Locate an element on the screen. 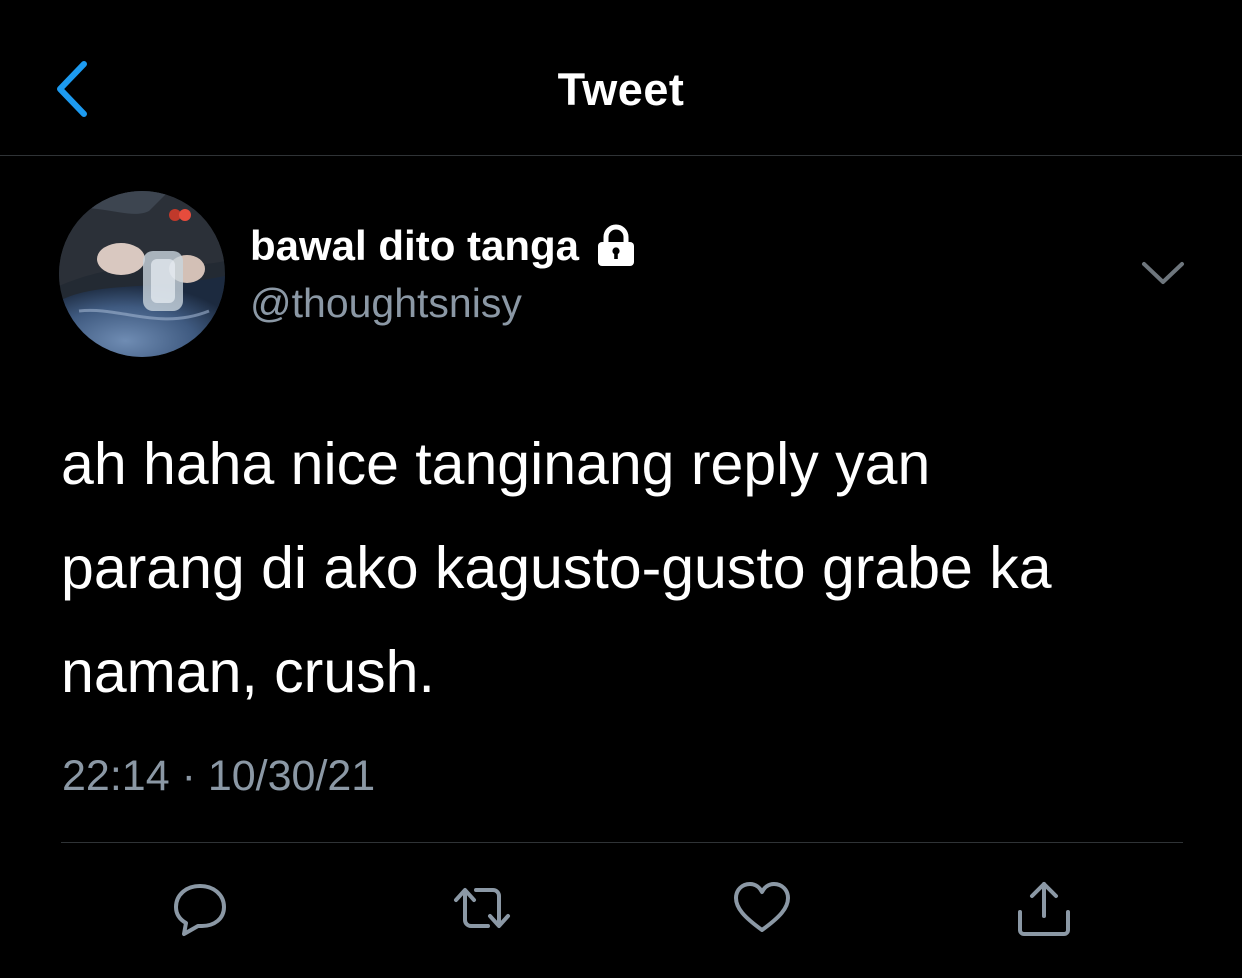 The image size is (1242, 978). tweet-timestamp: 22:14 · 10/30/21 is located at coordinates (218, 776).